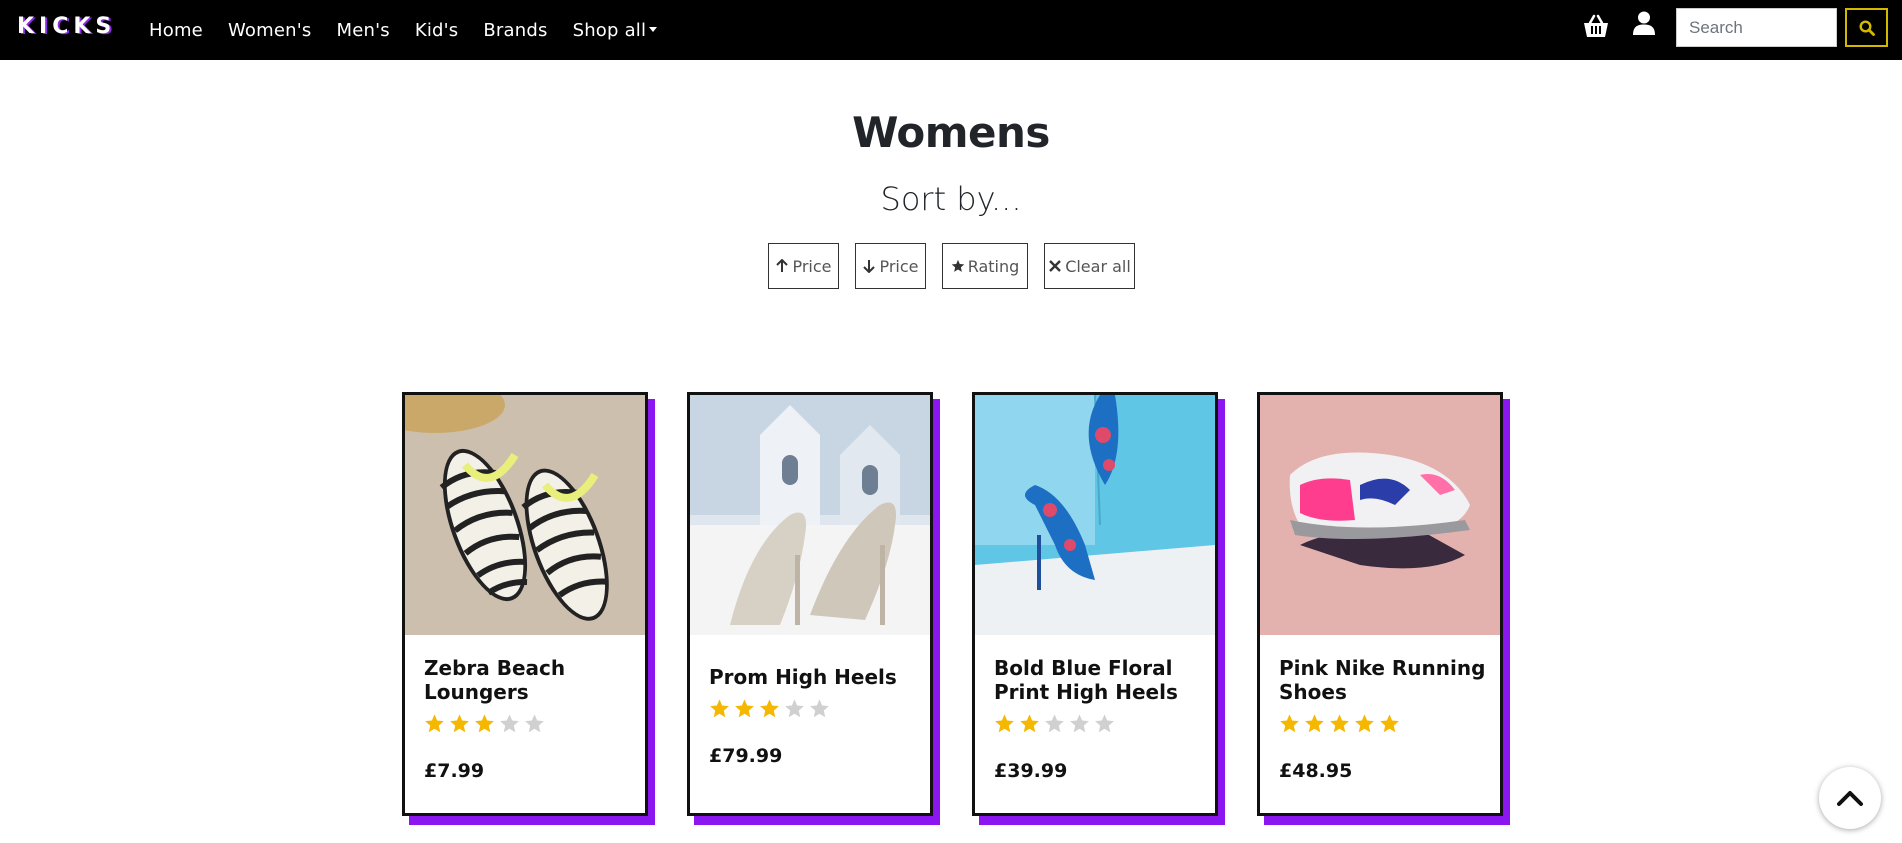 The image size is (1902, 843). Describe the element at coordinates (1596, 27) in the screenshot. I see `basket-icon` at that location.